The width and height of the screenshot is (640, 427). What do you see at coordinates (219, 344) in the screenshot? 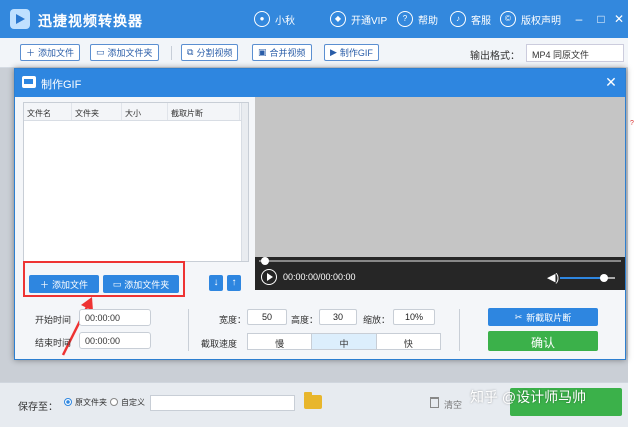
I see `speed-label: 截取速度` at bounding box center [219, 344].